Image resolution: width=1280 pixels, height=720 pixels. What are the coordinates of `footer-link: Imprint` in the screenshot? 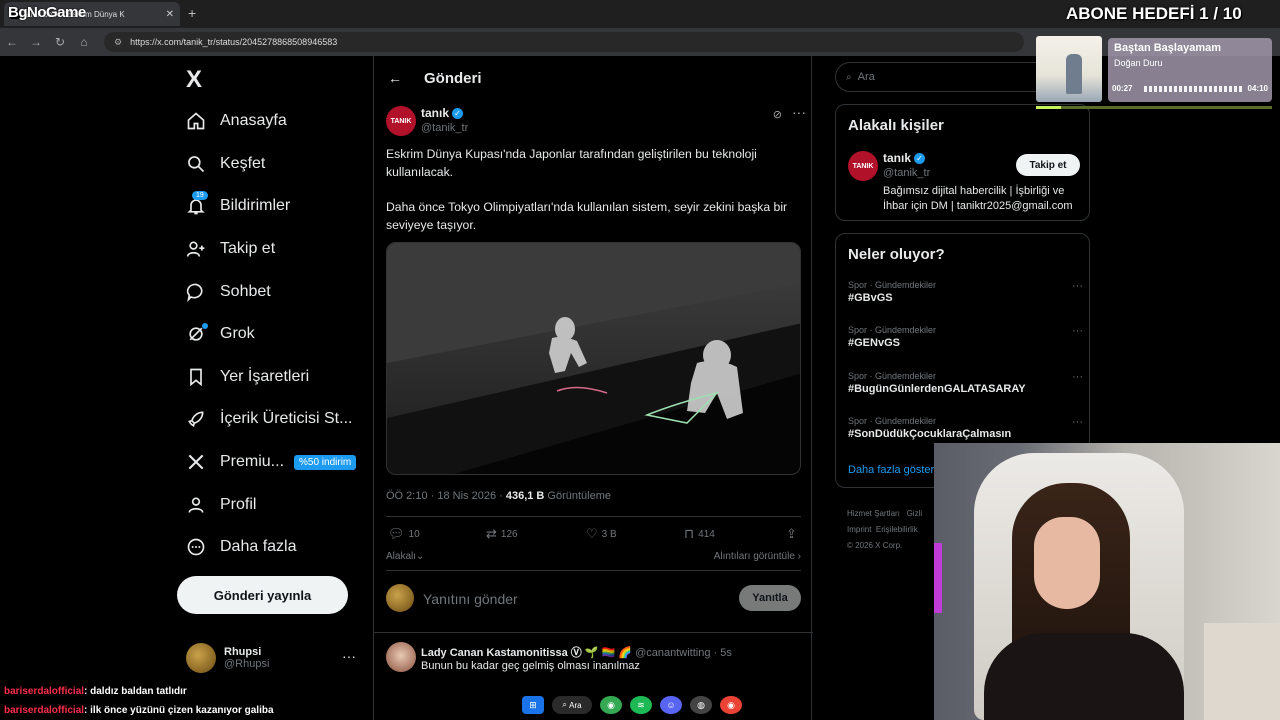 It's located at (859, 529).